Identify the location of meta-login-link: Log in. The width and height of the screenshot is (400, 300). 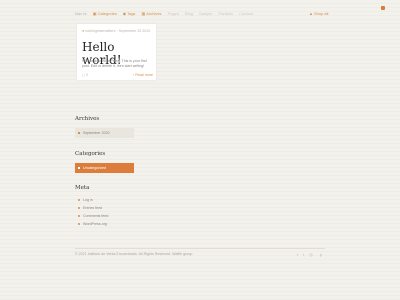
(91, 200).